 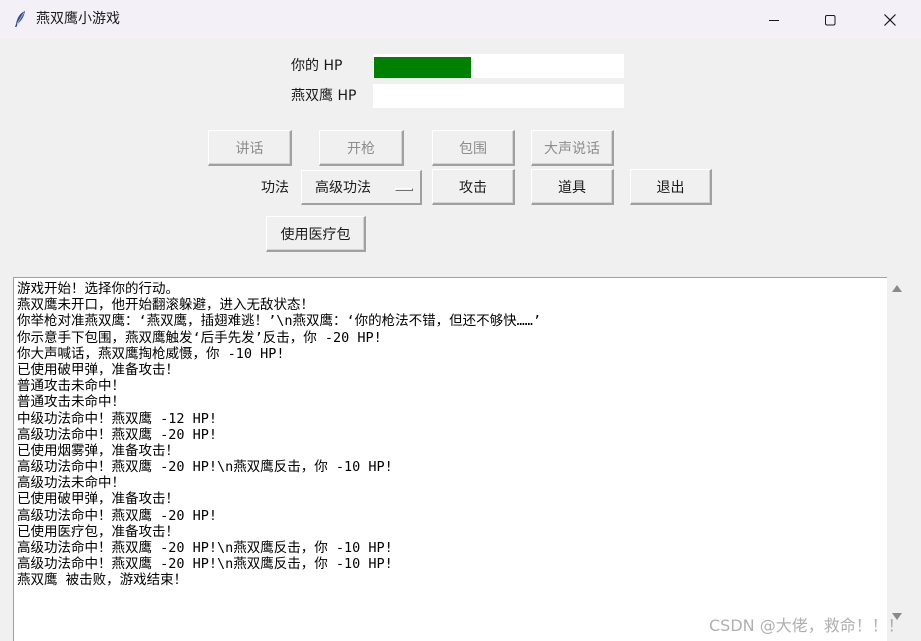 I want to click on close-icon, so click(x=890, y=19).